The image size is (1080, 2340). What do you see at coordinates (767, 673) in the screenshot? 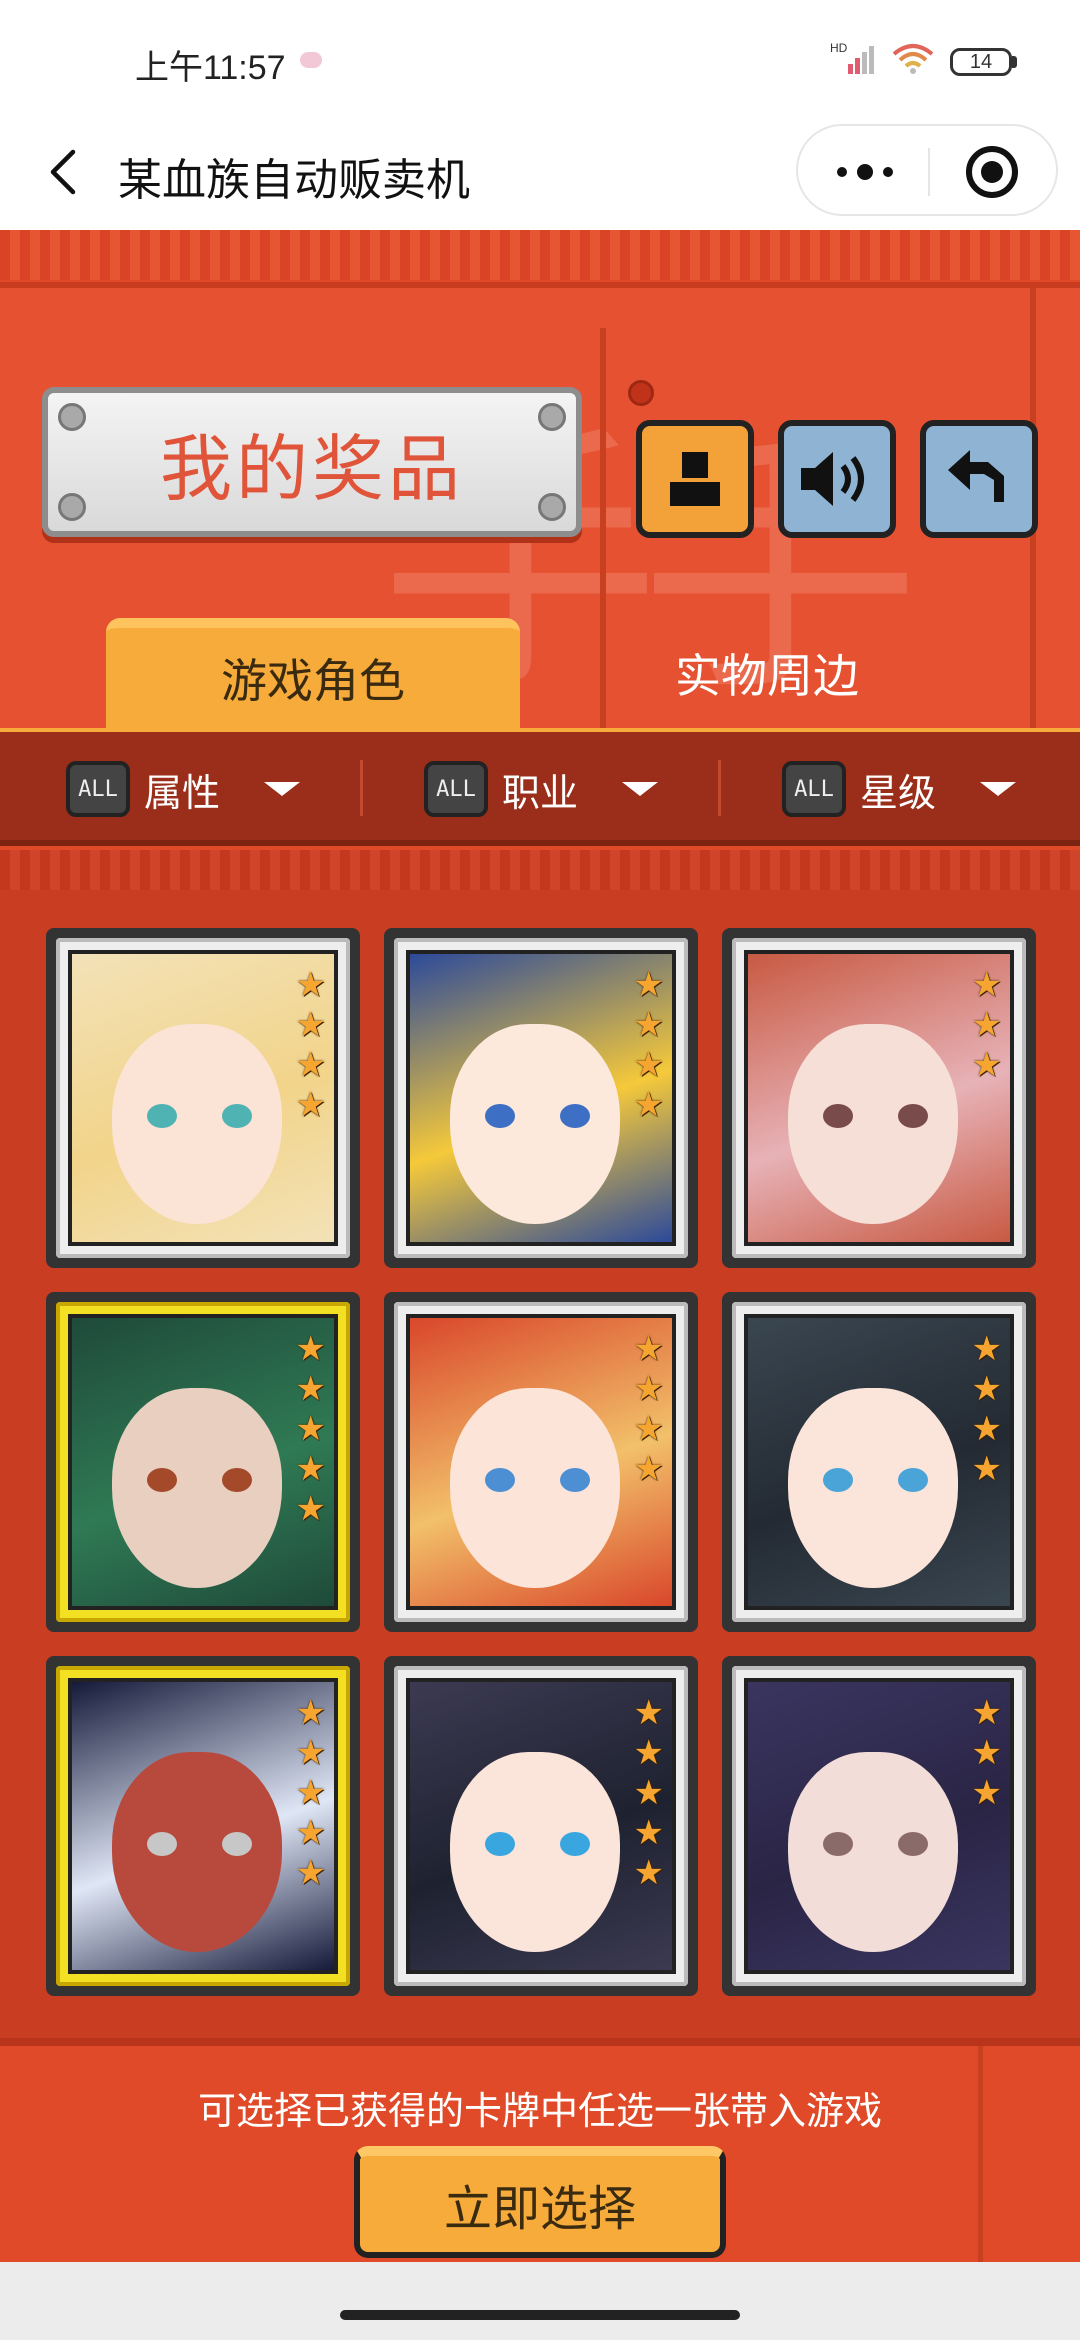
I see `tab-physical-merch: 实物周边` at bounding box center [767, 673].